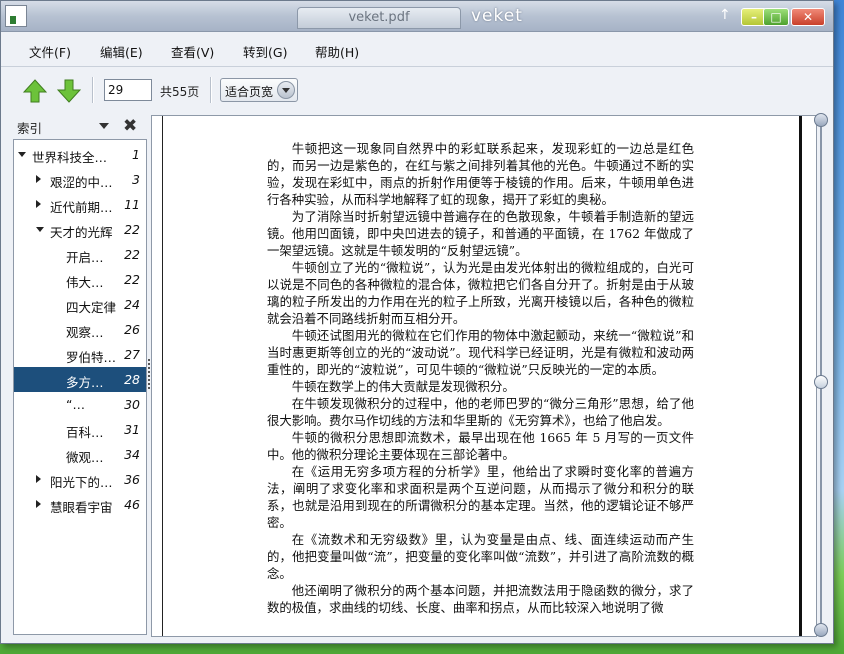 The image size is (844, 654). I want to click on page-total-label: 共55页, so click(180, 92).